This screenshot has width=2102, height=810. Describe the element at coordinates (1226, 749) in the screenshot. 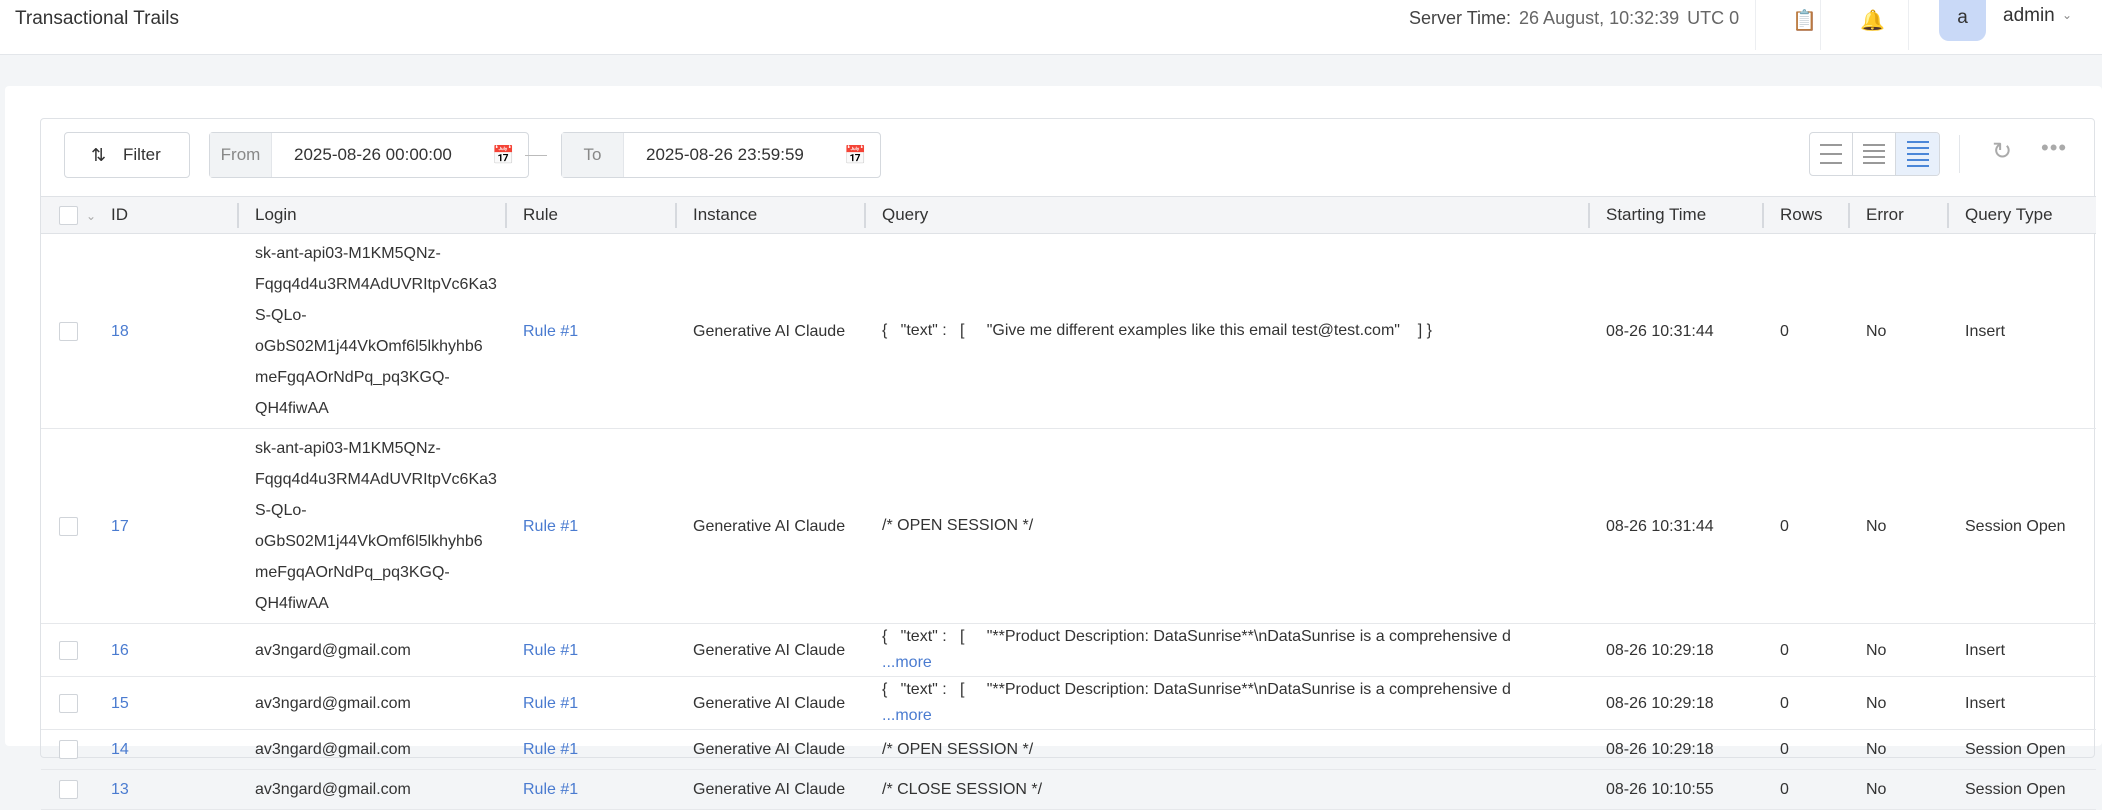

I see `query-cell: /* OPEN SESSION */` at that location.